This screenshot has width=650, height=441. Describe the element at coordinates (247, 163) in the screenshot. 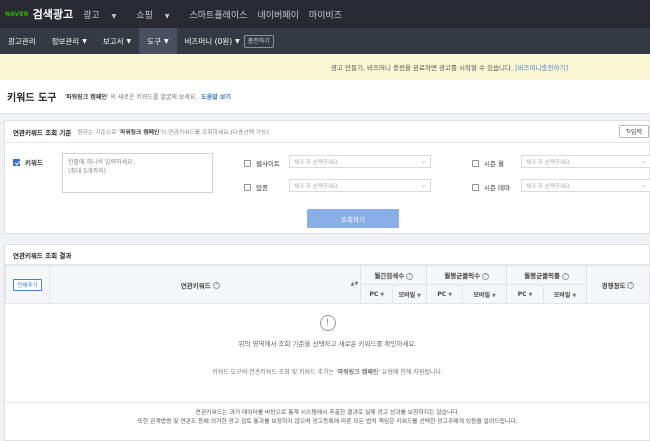

I see `website-checkbox` at that location.